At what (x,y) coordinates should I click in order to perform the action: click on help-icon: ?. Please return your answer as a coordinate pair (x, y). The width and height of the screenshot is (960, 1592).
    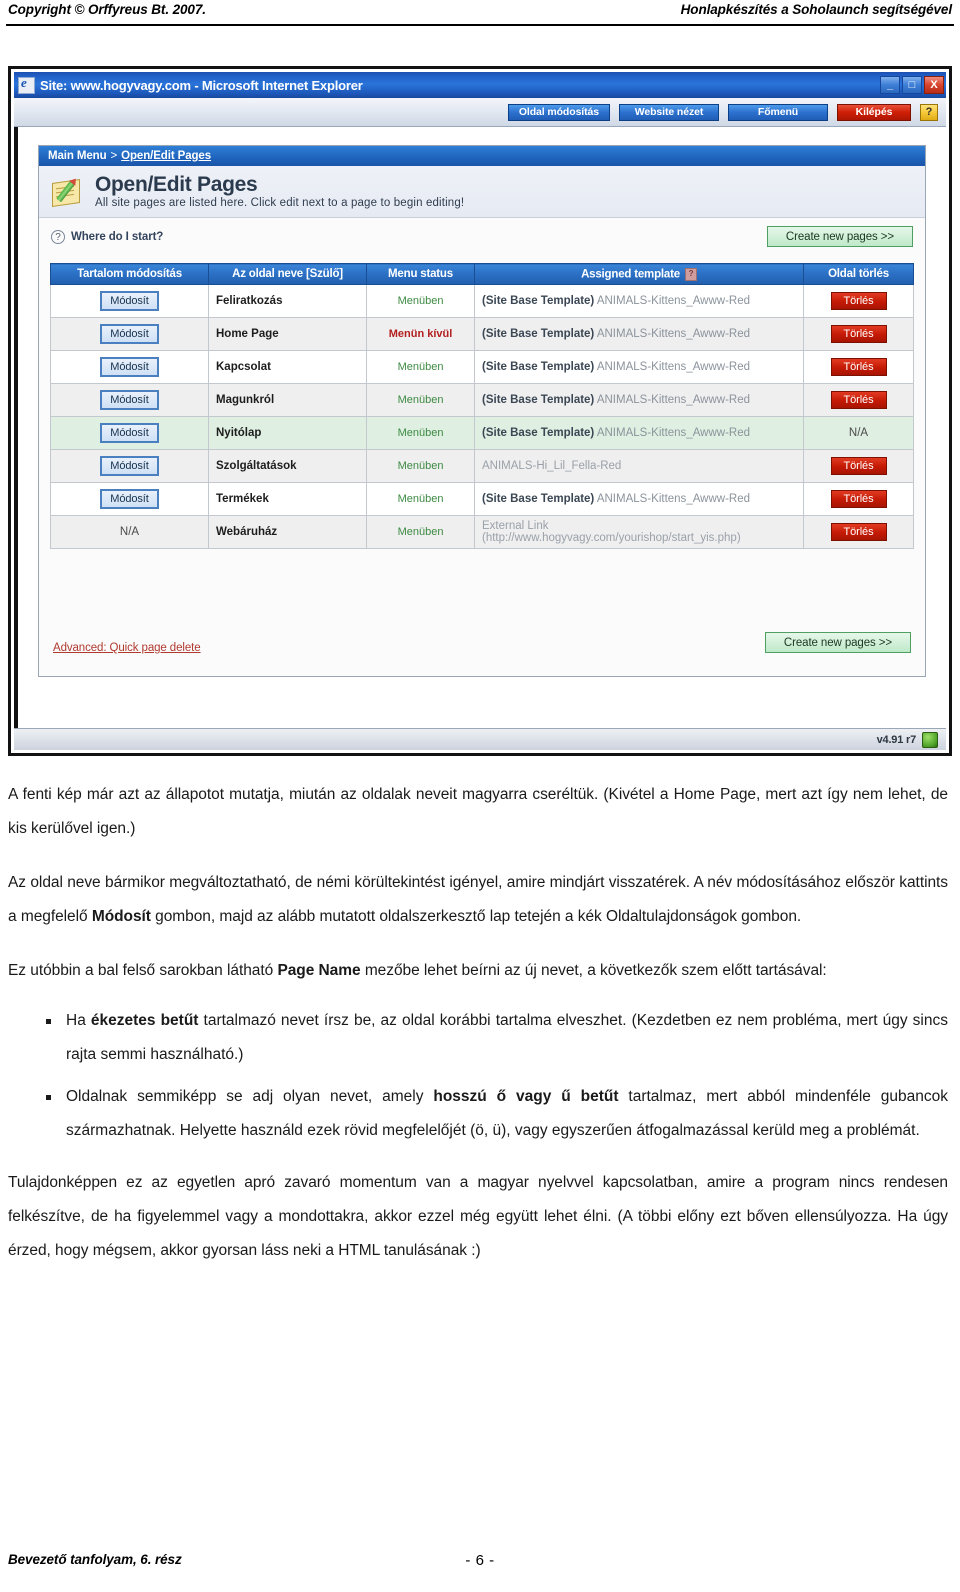
    Looking at the image, I should click on (929, 112).